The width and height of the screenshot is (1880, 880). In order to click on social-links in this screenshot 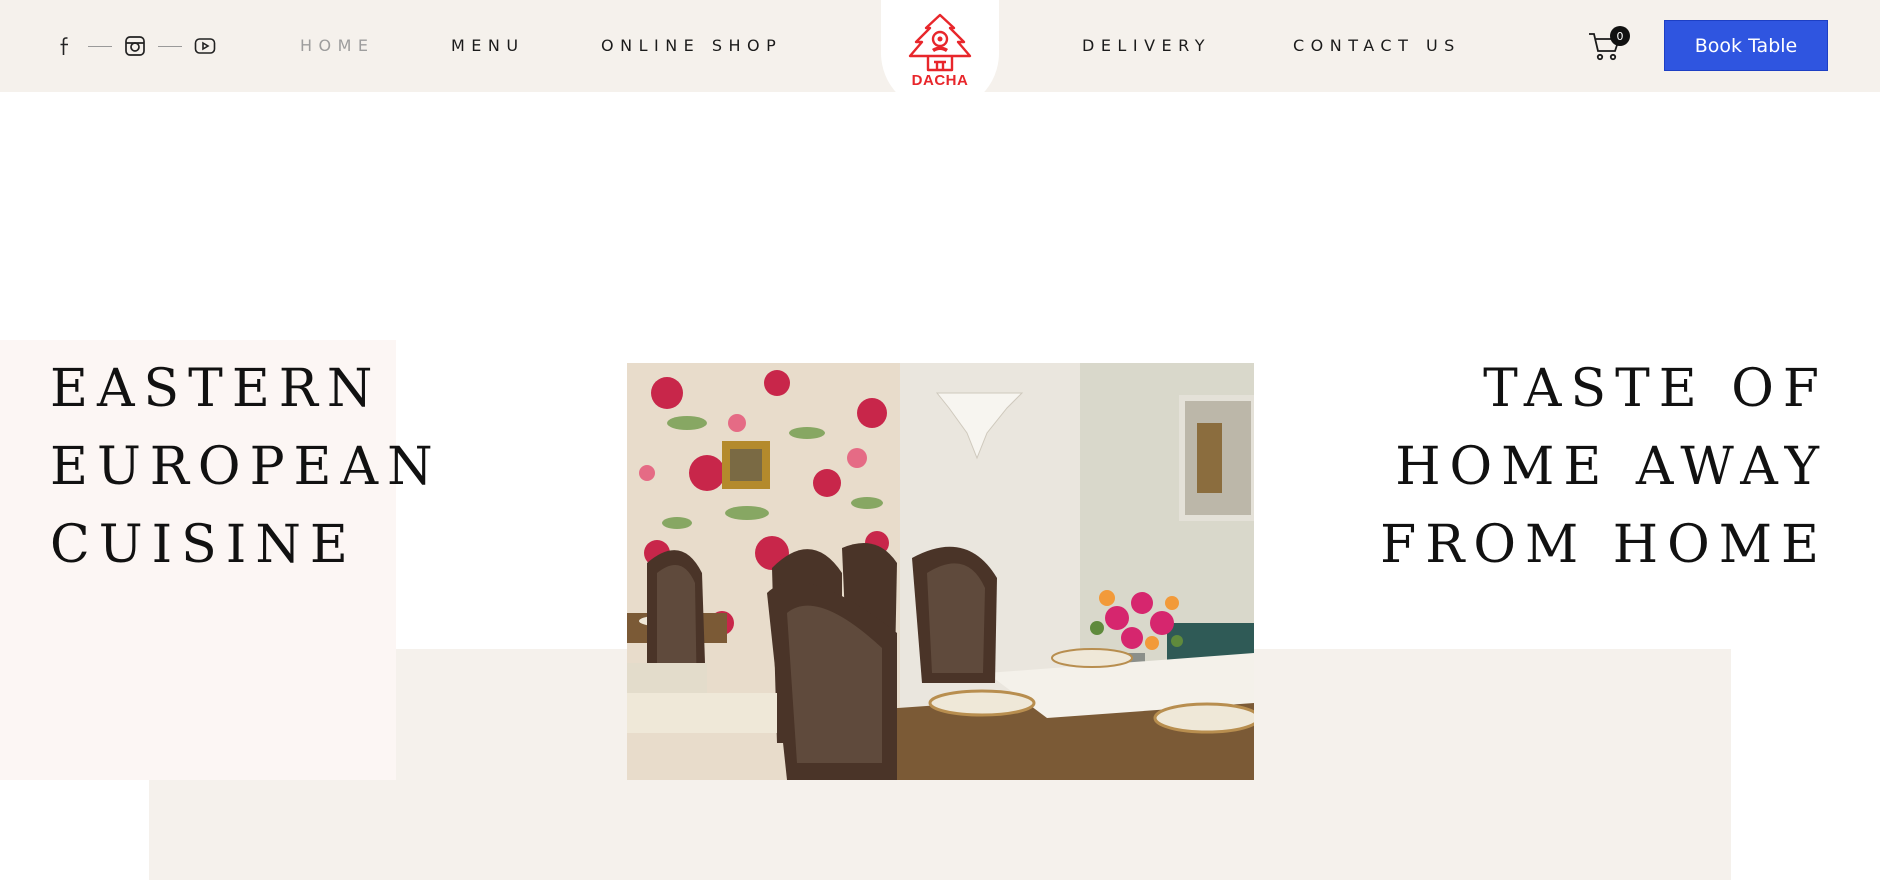, I will do `click(135, 46)`.